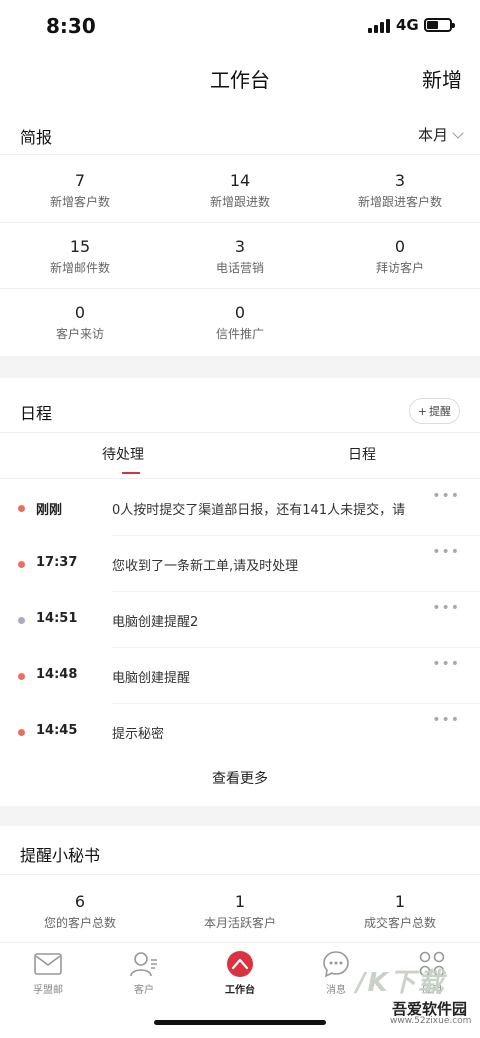 The width and height of the screenshot is (480, 1038). What do you see at coordinates (80, 901) in the screenshot?
I see `stat-value: 6` at bounding box center [80, 901].